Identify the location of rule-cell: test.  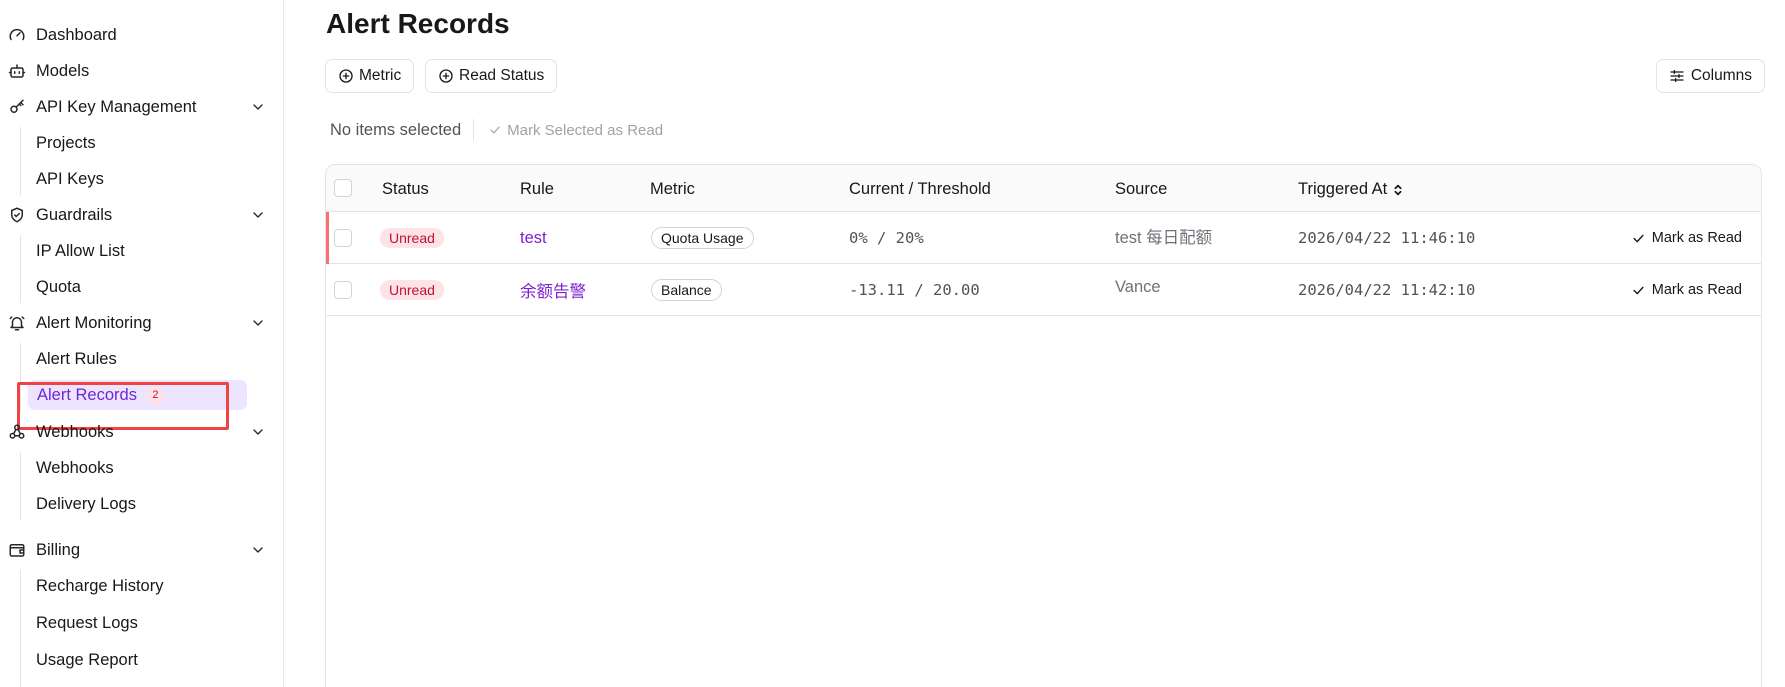
(533, 238).